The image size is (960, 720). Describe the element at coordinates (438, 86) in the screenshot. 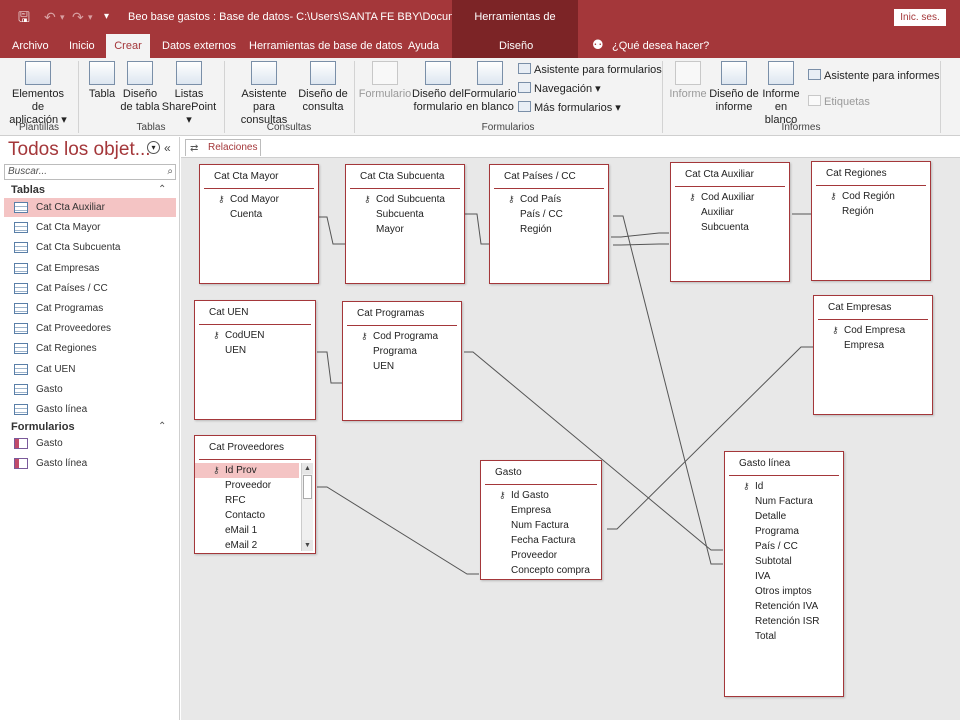

I see `form-design-button: Diseño del formulario` at that location.